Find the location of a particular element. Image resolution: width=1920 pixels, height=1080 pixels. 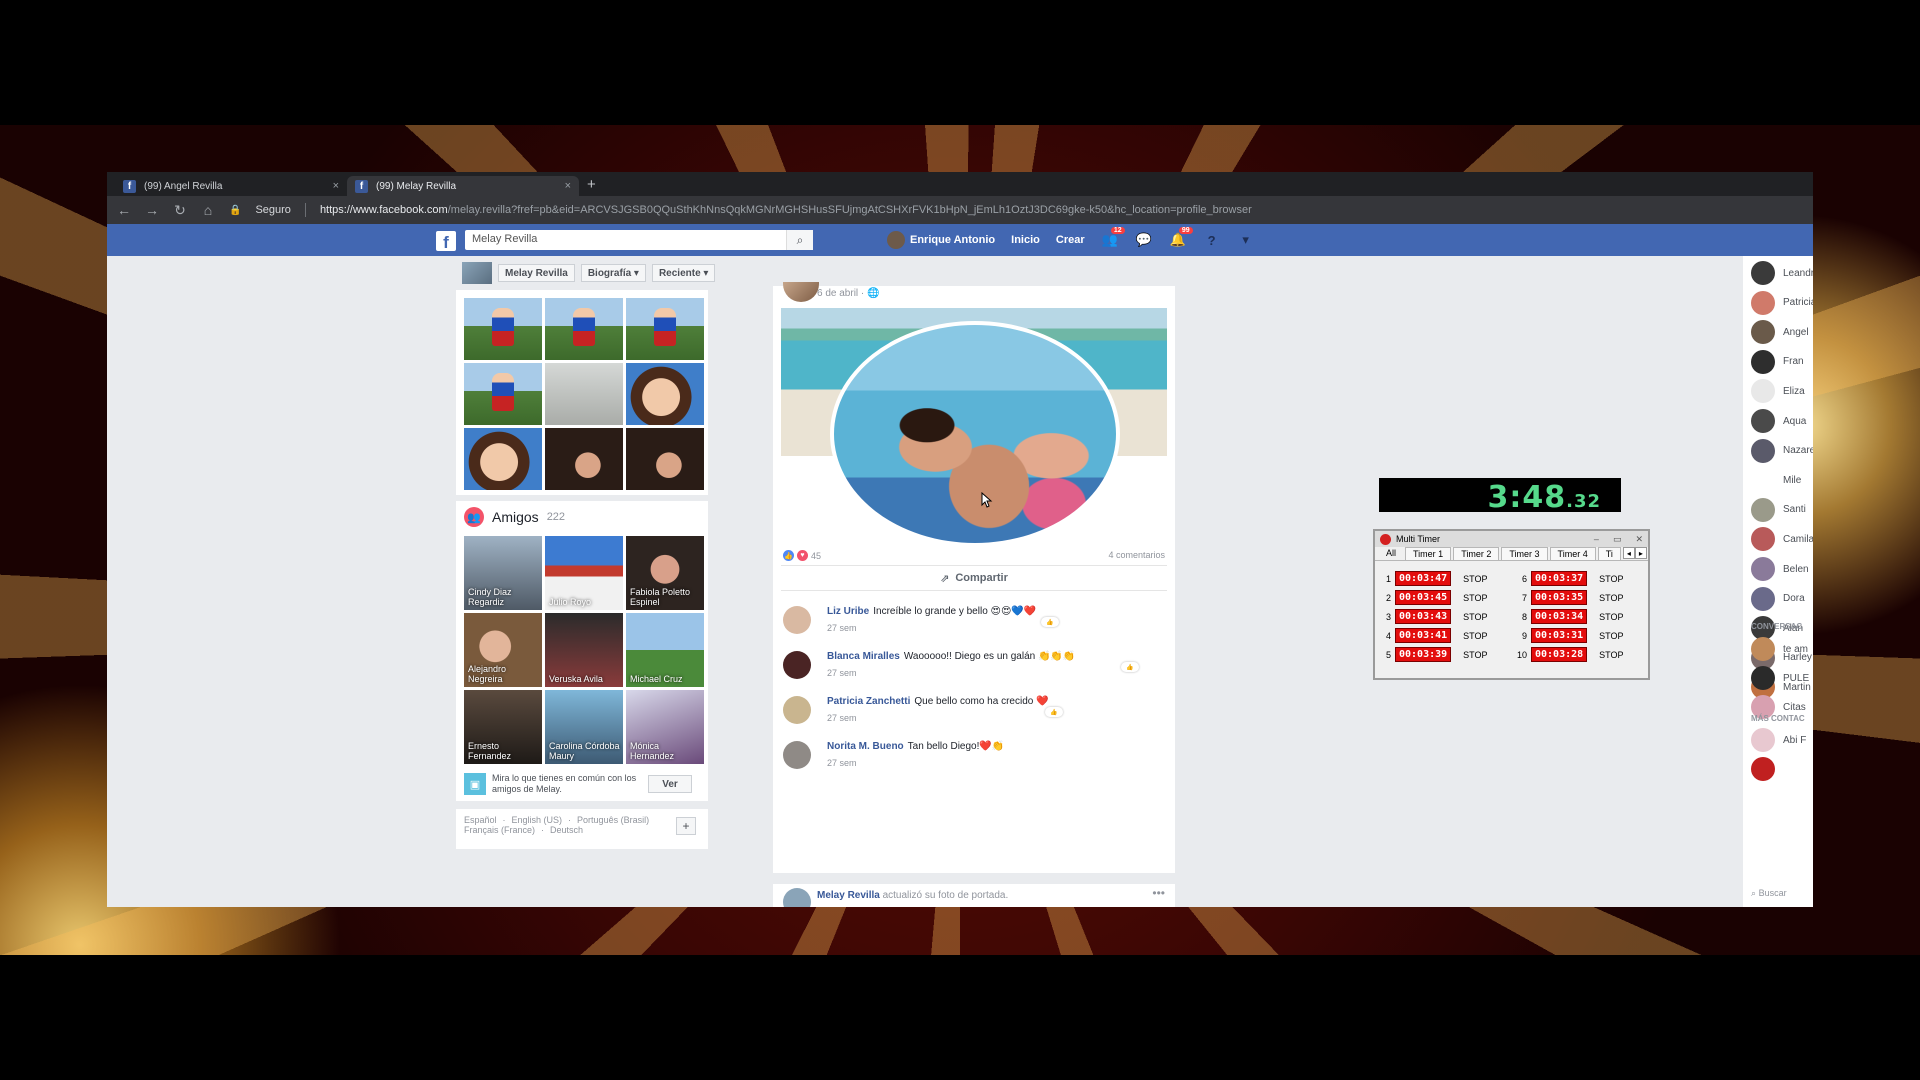

chat-contact: Fran is located at coordinates (1782, 361).